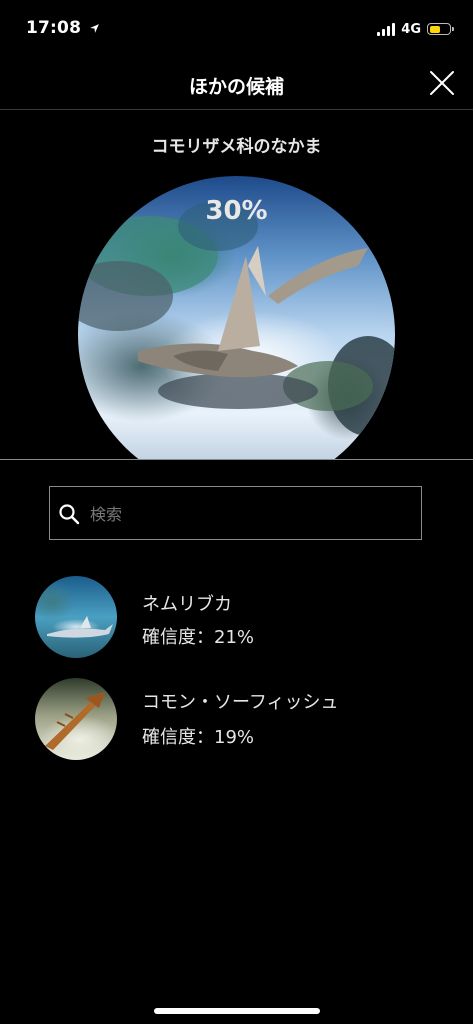  Describe the element at coordinates (236, 211) in the screenshot. I see `top-result-confidence: 30%` at that location.